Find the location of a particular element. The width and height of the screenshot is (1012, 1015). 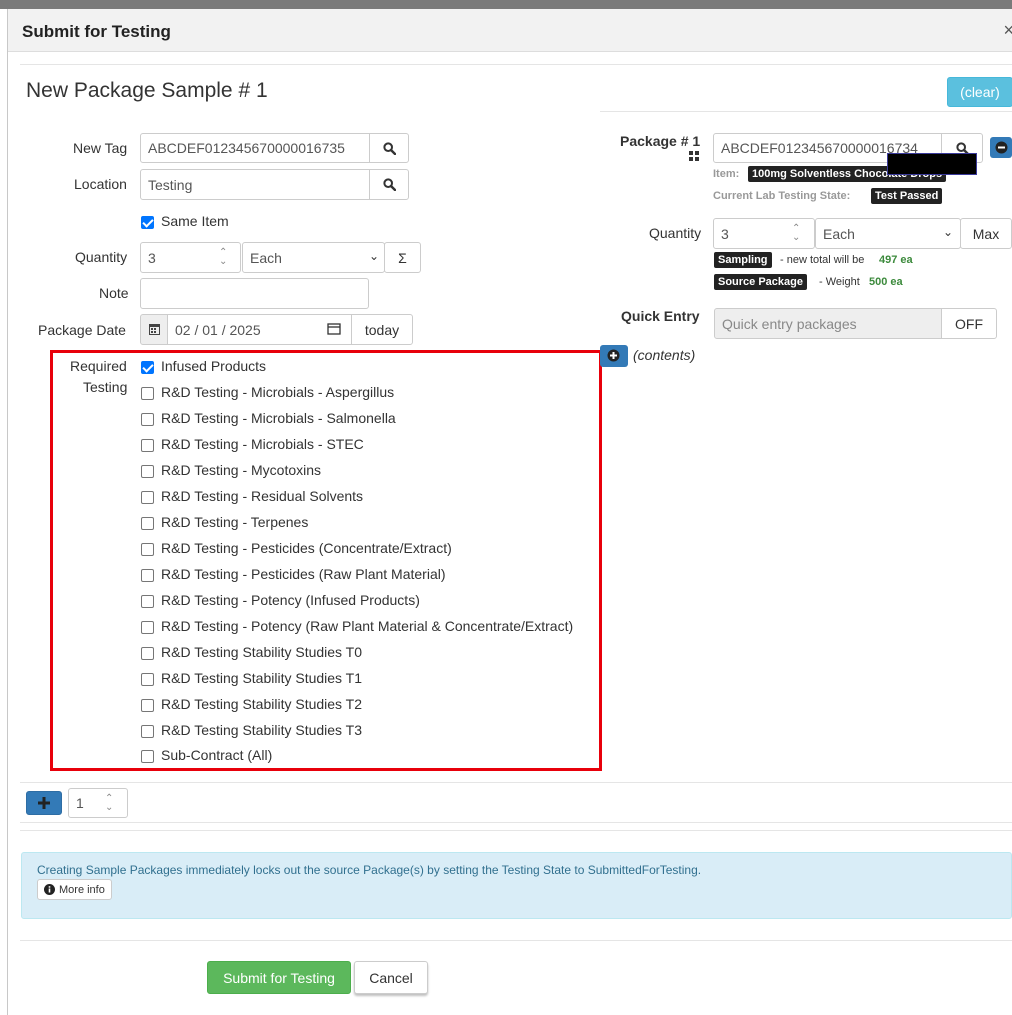

testing-option-label: R&D Testing - Residual Solvents is located at coordinates (262, 496).